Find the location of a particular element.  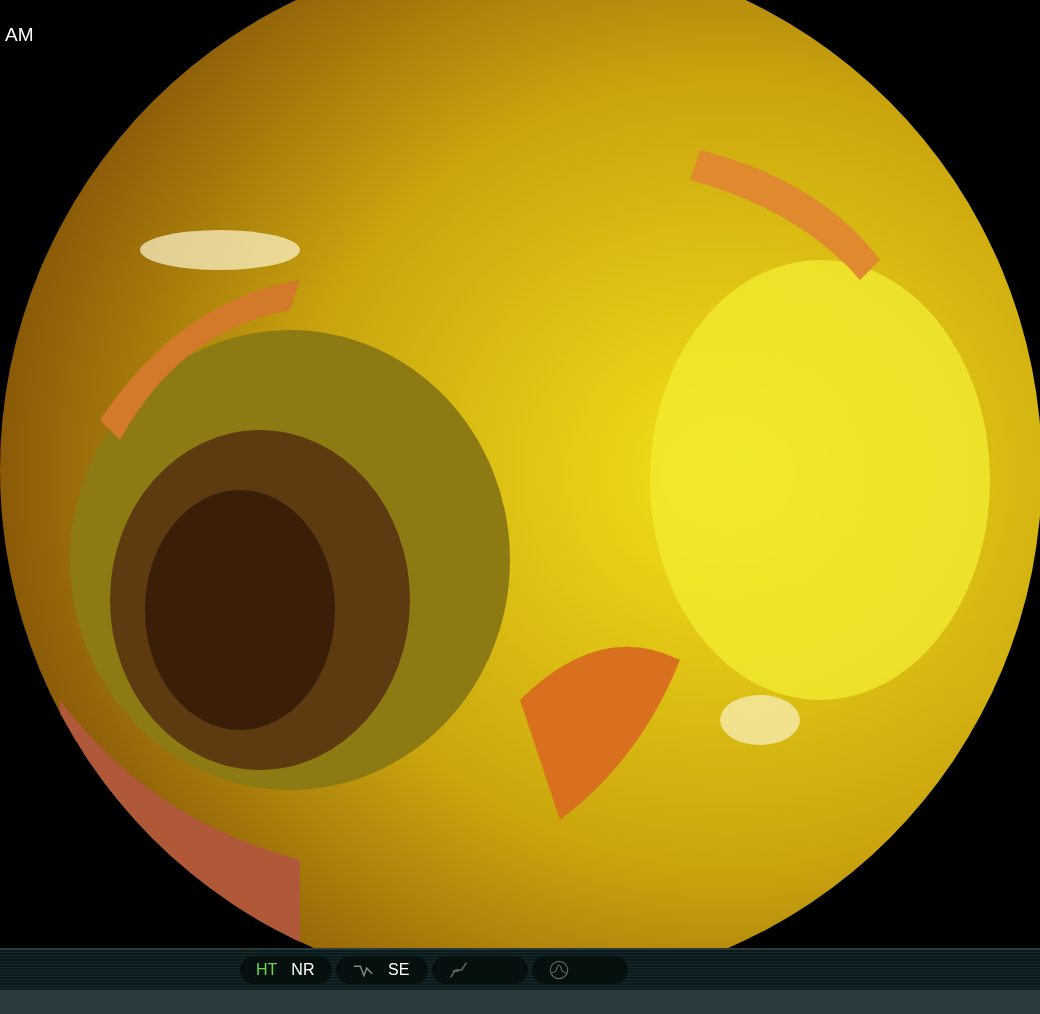

mode-label: SE is located at coordinates (399, 970).